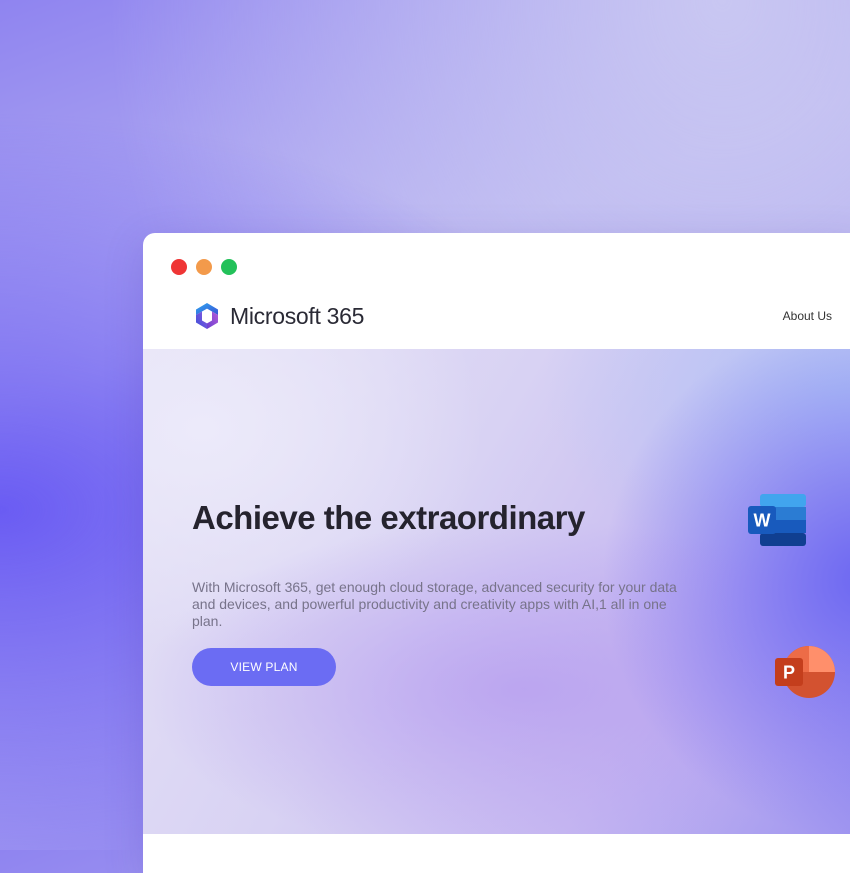 This screenshot has width=850, height=873. I want to click on powerpoint-icon-letter: P, so click(789, 673).